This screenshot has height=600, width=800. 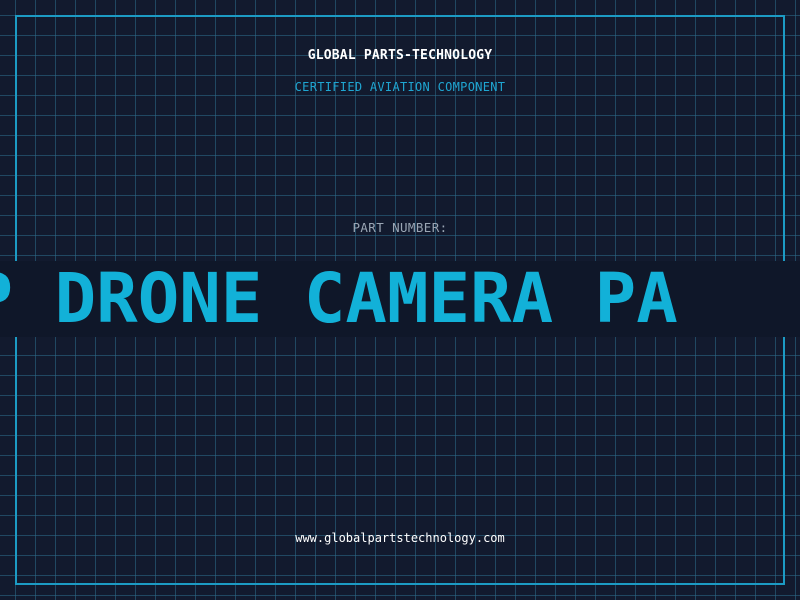 I want to click on part-number-ticker: OP DRONE CAMERA PA, so click(x=400, y=299).